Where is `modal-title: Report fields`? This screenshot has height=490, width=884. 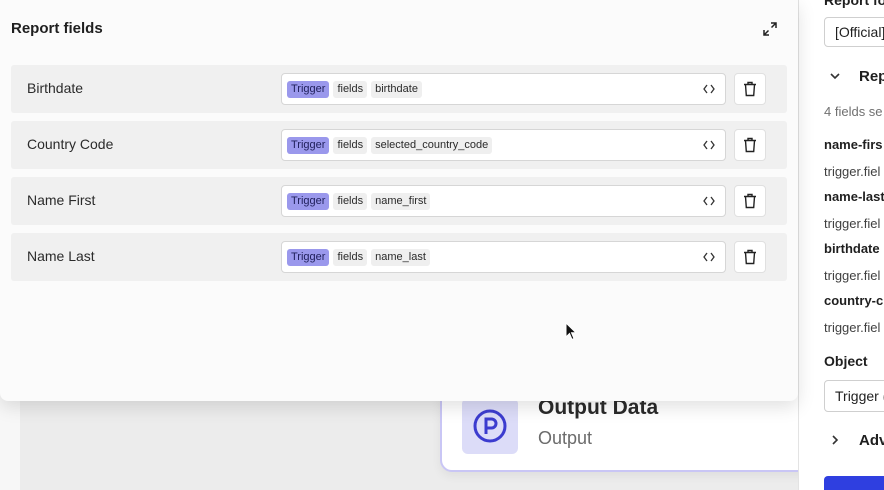
modal-title: Report fields is located at coordinates (57, 28).